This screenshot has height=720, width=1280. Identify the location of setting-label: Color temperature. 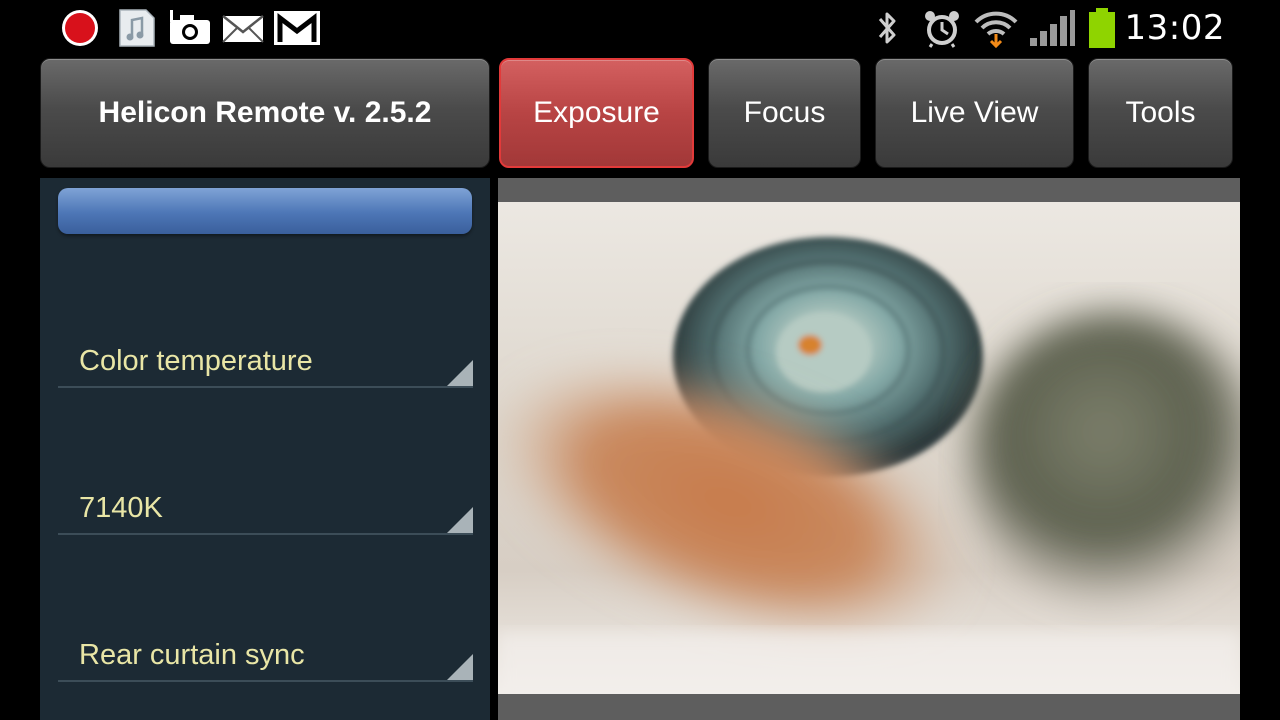
(196, 361).